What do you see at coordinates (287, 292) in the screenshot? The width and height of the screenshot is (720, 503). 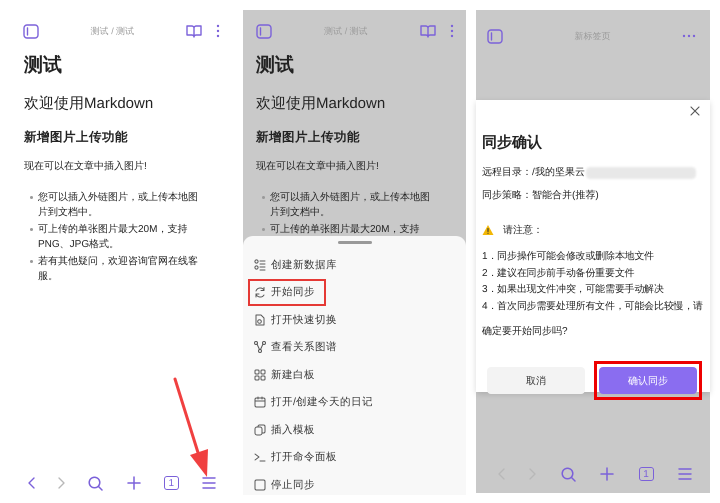 I see `menu-item: 开始同步` at bounding box center [287, 292].